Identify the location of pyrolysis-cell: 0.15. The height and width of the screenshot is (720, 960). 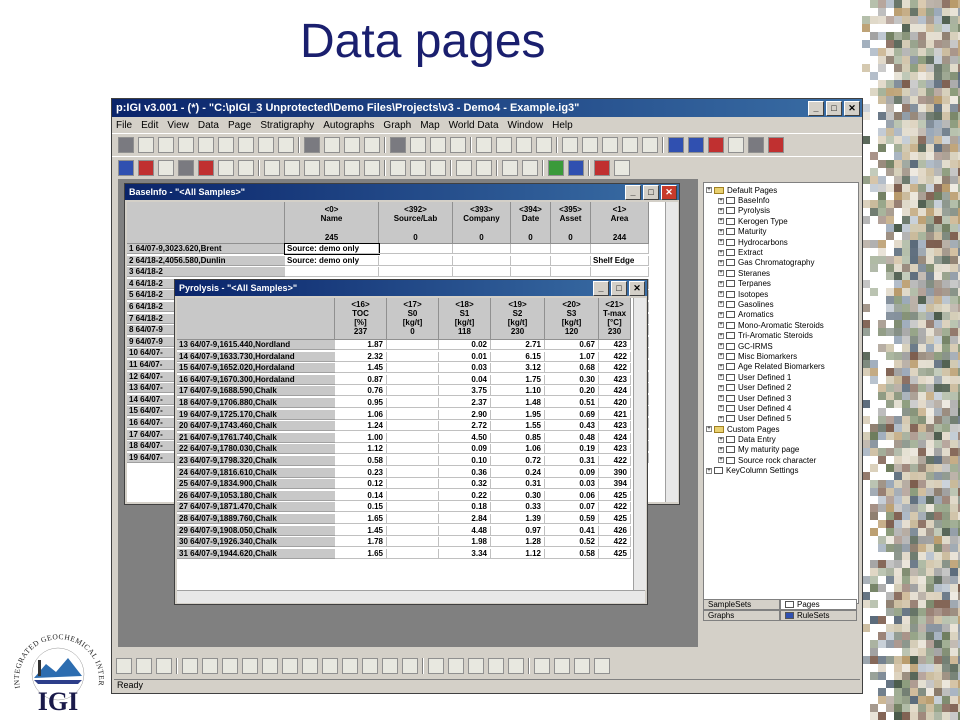
(361, 507).